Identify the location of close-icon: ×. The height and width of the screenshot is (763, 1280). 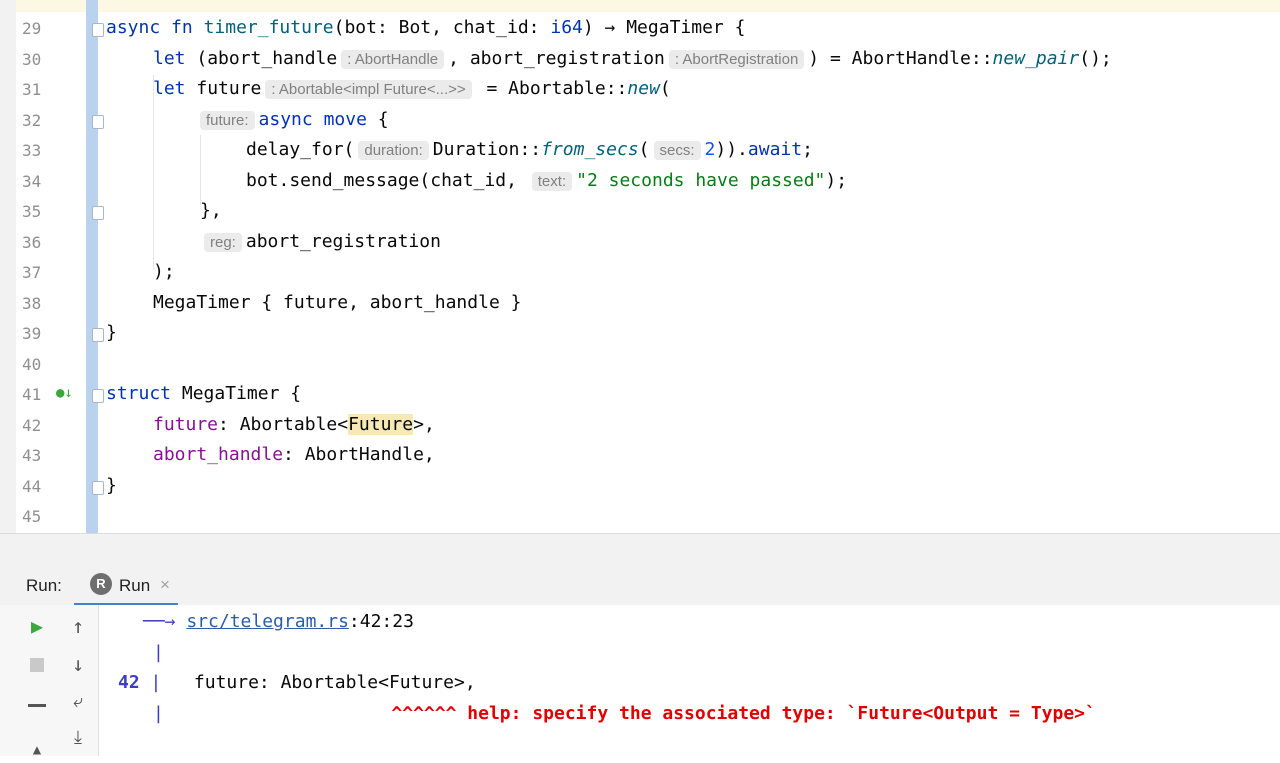
(165, 585).